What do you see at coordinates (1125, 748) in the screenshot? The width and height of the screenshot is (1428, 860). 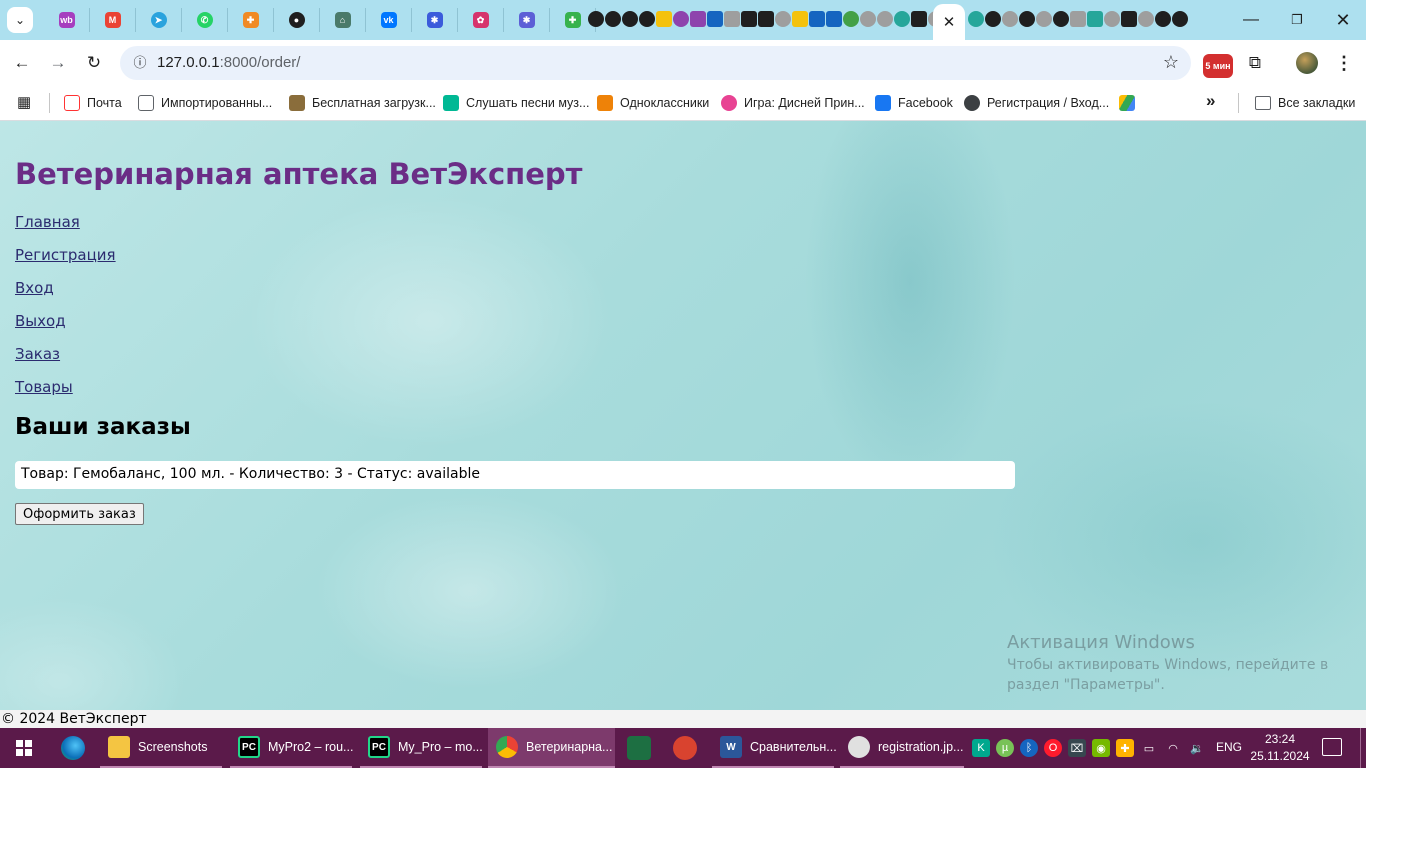 I see `security-icon: ✚` at bounding box center [1125, 748].